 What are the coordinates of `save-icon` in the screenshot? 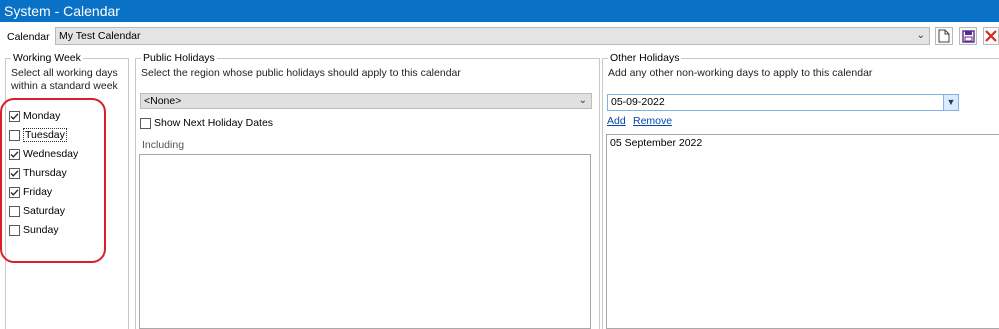 It's located at (968, 36).